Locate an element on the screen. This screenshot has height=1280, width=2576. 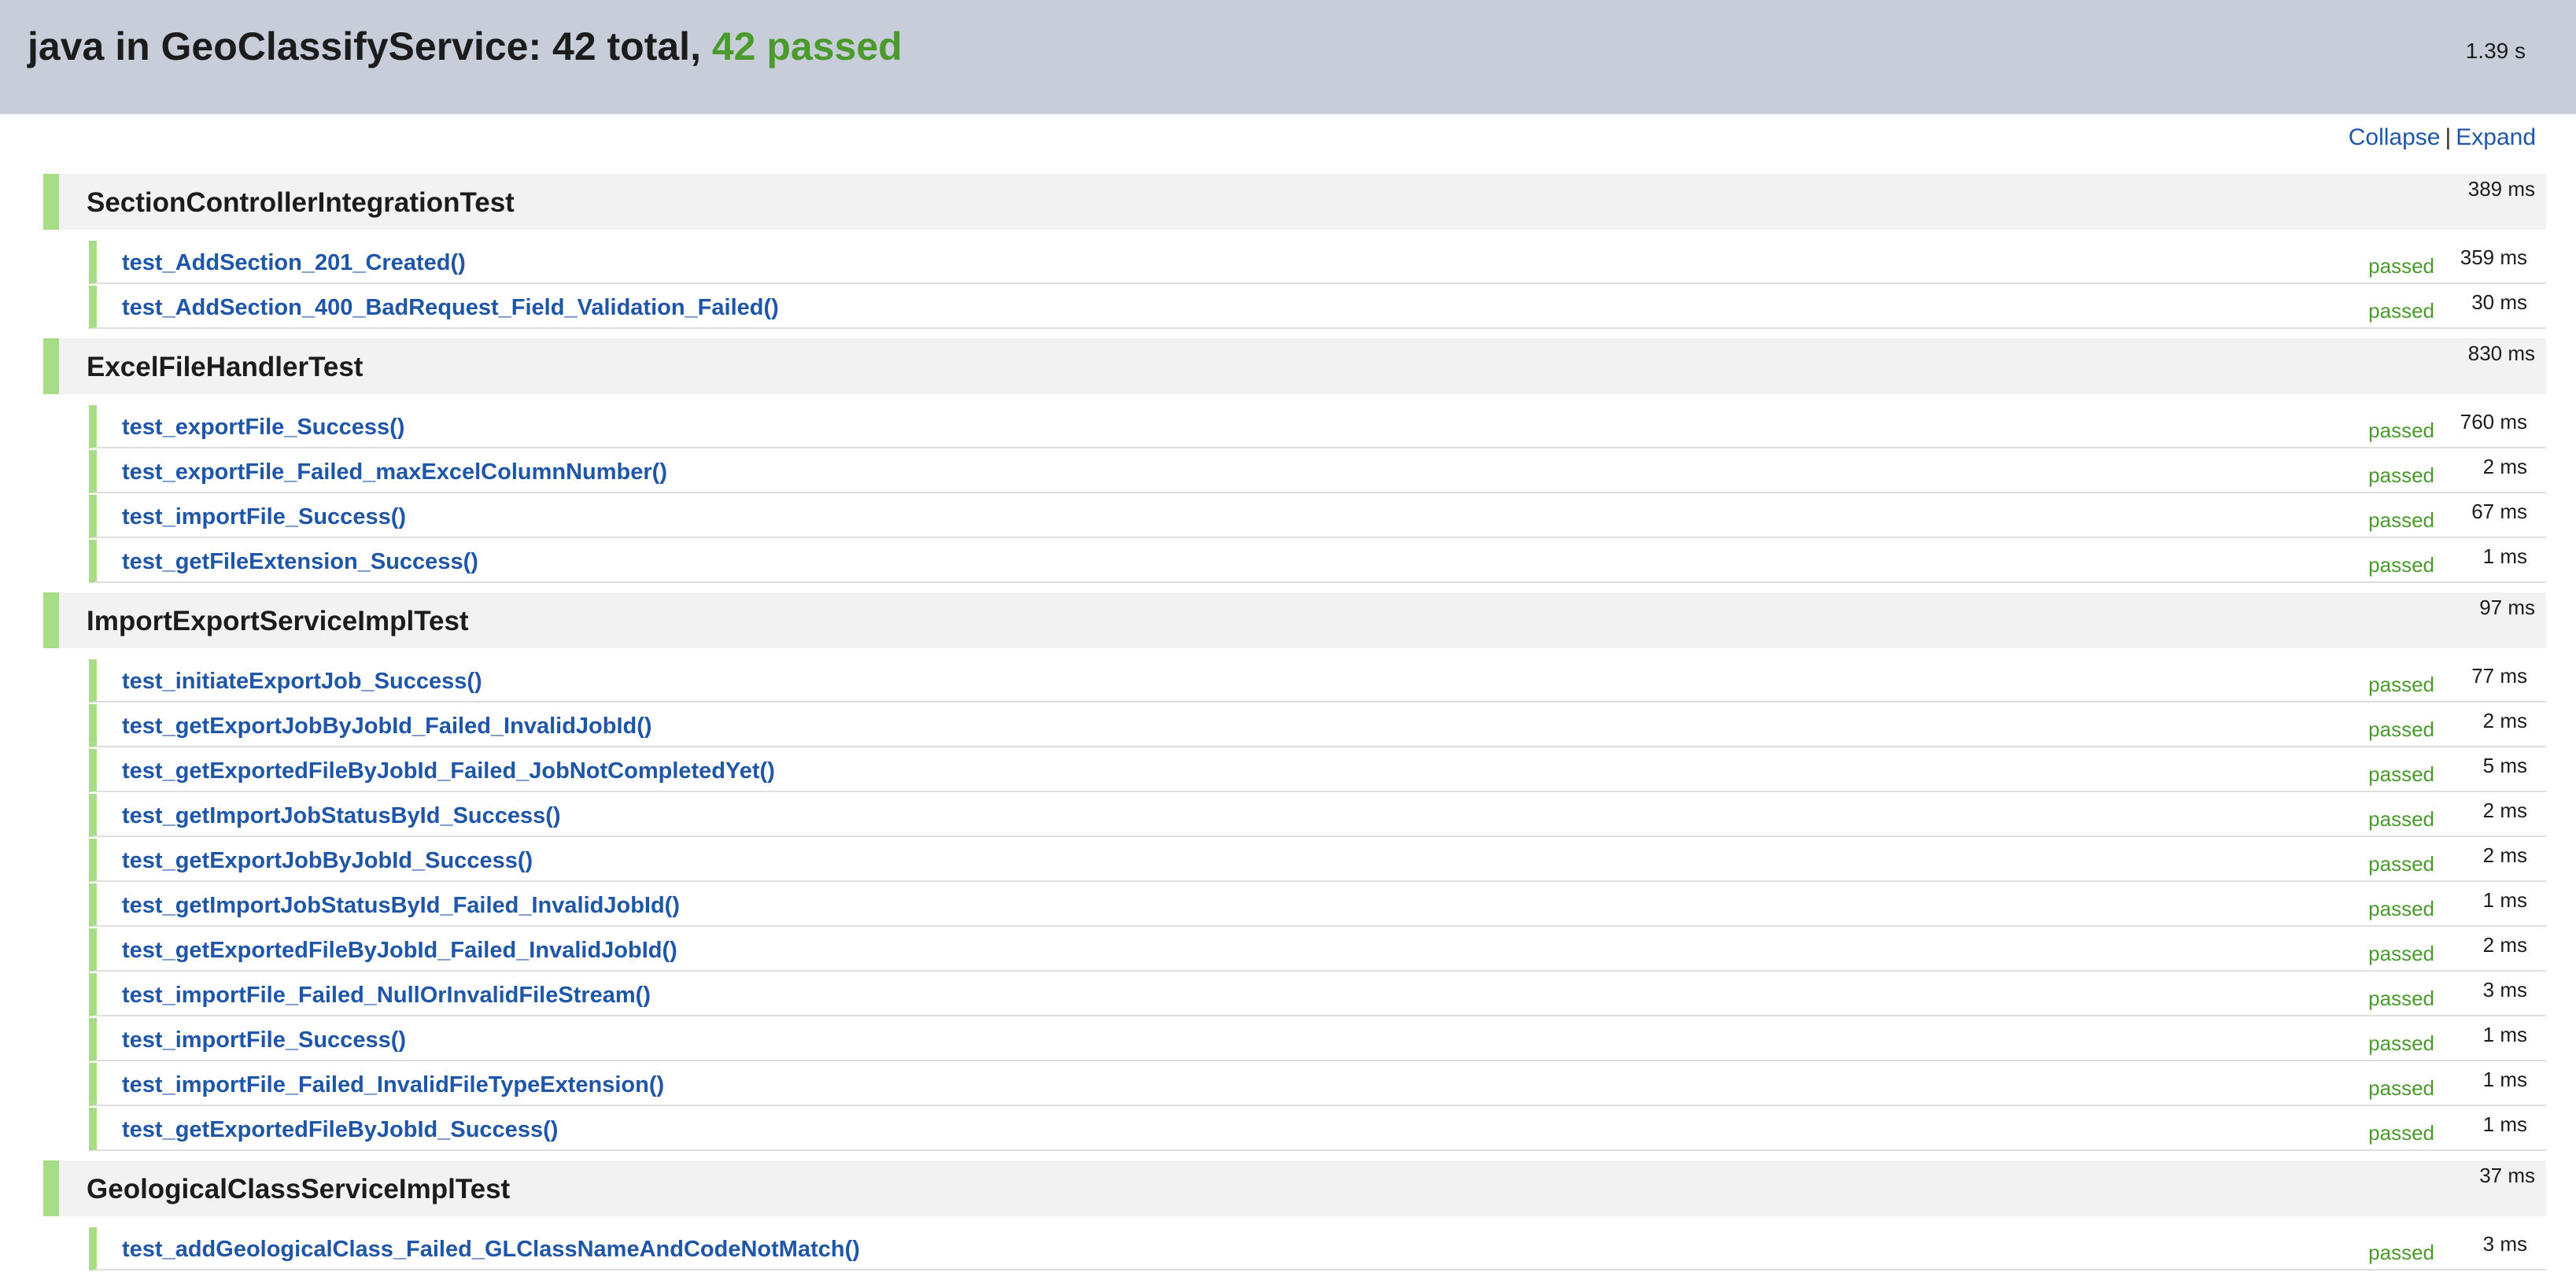
suite-name: SectionControllerIntegrationTest is located at coordinates (301, 202).